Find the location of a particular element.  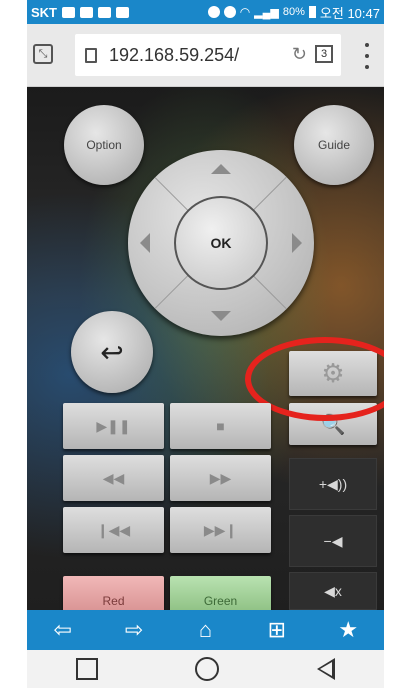

skip-next-icon: ▶▶❙ is located at coordinates (220, 529).